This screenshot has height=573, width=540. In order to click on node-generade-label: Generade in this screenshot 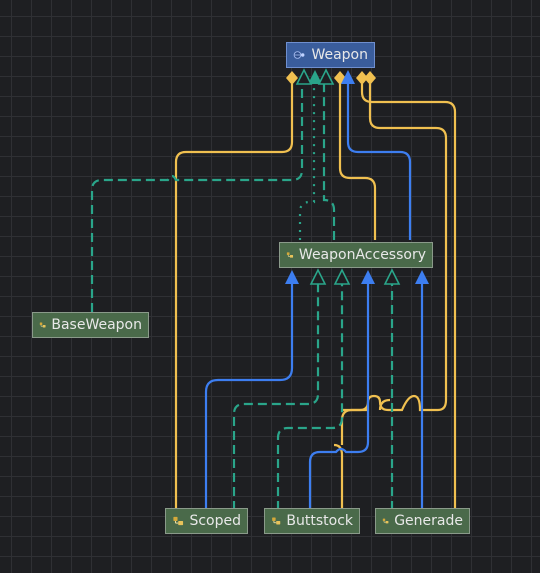, I will do `click(428, 521)`.